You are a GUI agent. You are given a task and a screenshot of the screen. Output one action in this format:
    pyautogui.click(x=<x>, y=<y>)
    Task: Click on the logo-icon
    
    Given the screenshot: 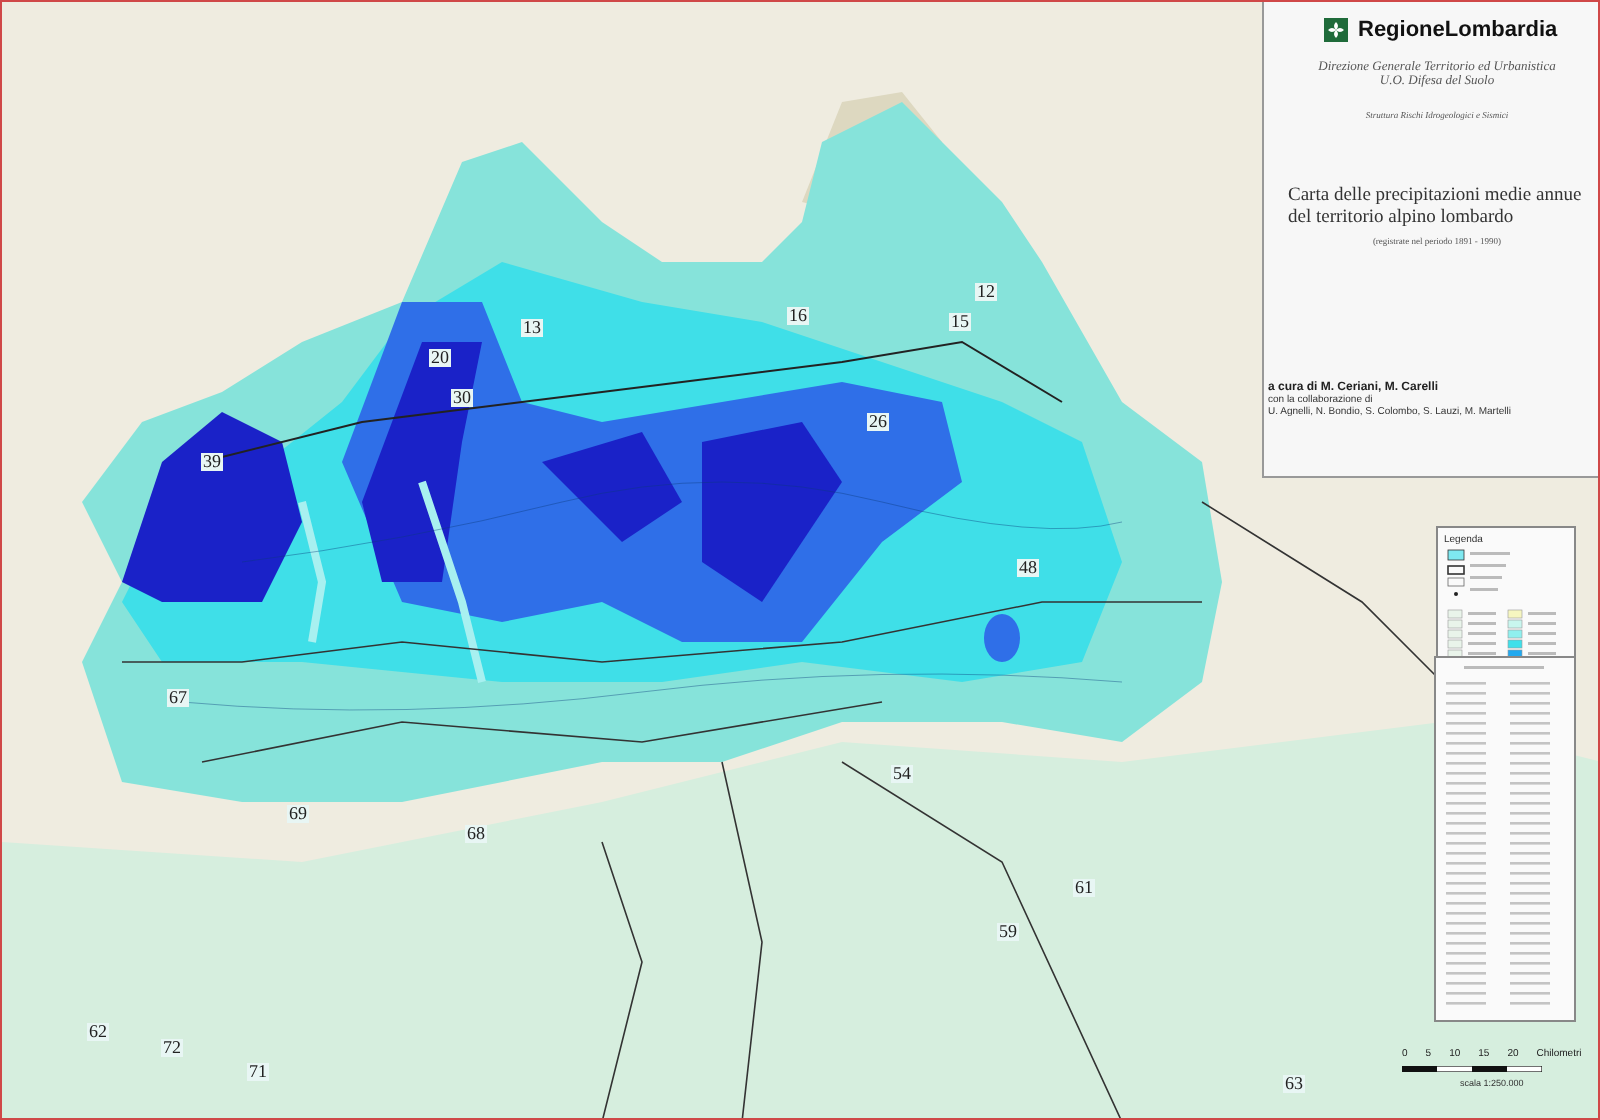 What is the action you would take?
    pyautogui.click(x=1336, y=30)
    